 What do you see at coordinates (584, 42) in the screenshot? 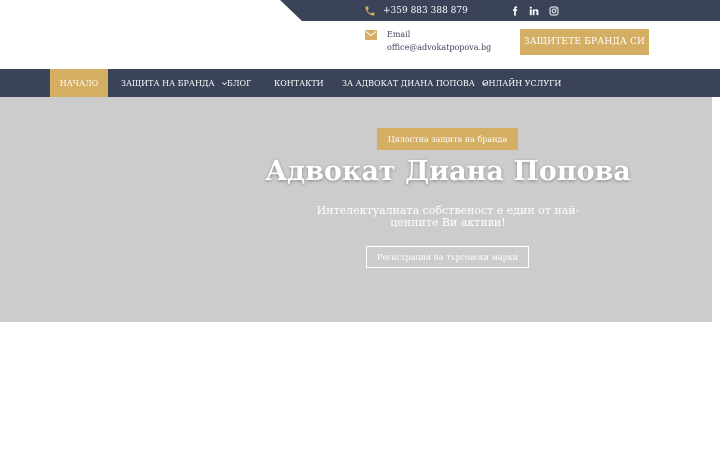
I see `protect-brand-button: ЗАЩИТЕТЕ БРАНДА СИ` at bounding box center [584, 42].